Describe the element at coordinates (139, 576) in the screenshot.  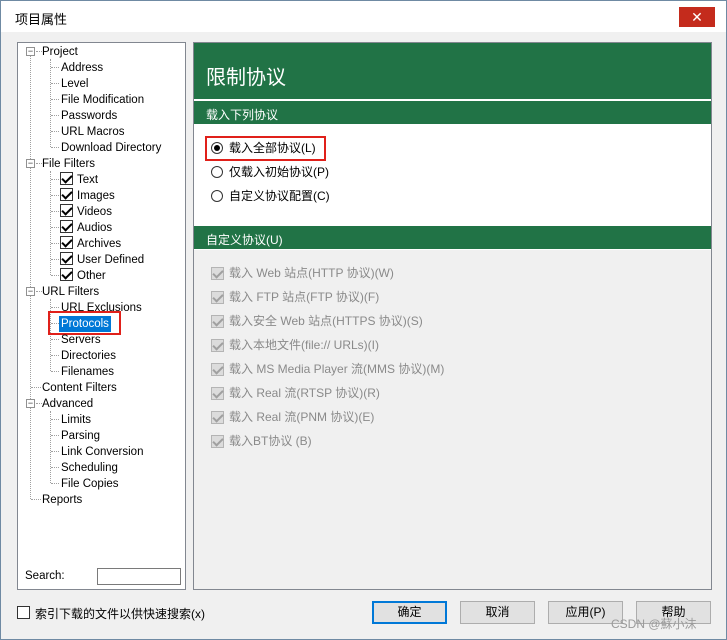
I see `search-input` at that location.